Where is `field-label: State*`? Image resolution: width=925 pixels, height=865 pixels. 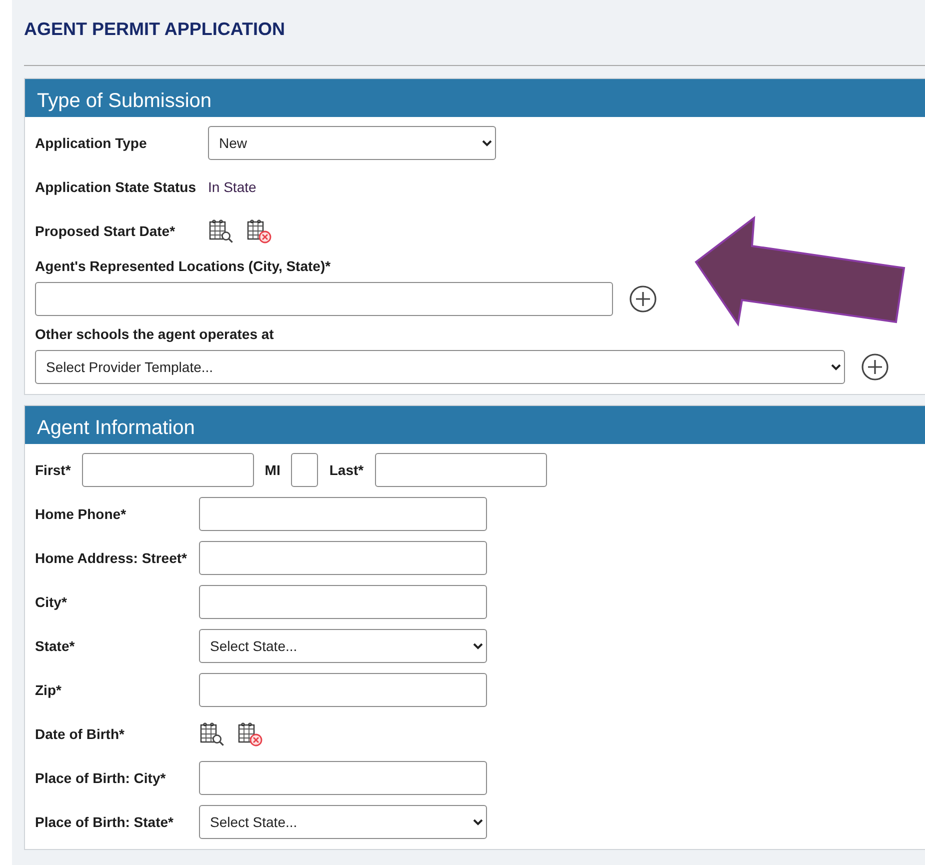 field-label: State* is located at coordinates (55, 646).